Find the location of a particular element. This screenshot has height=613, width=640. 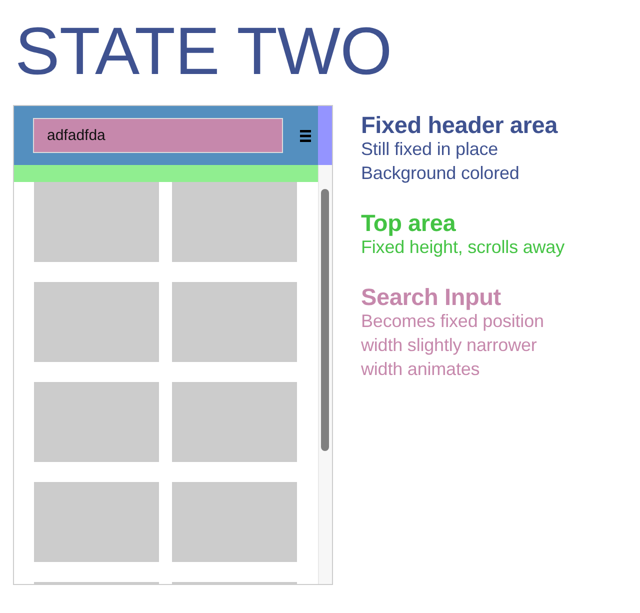

scrollbar-thumb is located at coordinates (325, 320).